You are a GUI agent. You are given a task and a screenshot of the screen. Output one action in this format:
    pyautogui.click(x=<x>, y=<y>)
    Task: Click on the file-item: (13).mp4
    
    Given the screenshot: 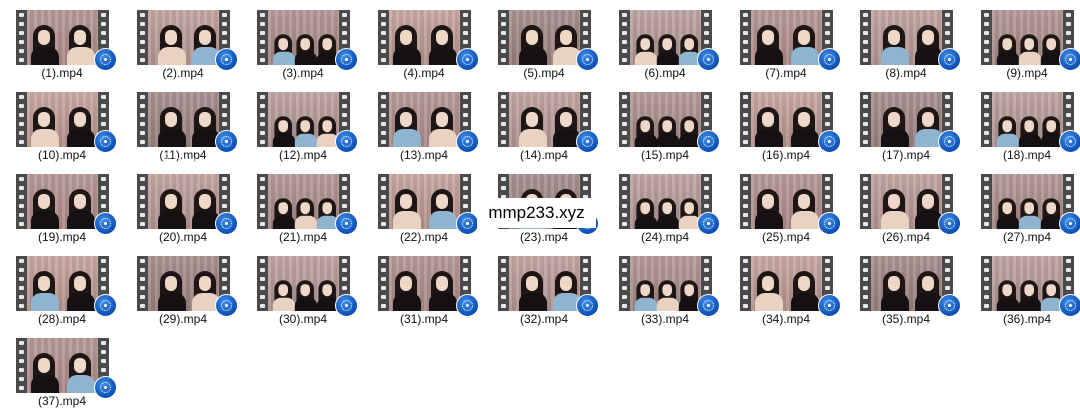 What is the action you would take?
    pyautogui.click(x=424, y=122)
    